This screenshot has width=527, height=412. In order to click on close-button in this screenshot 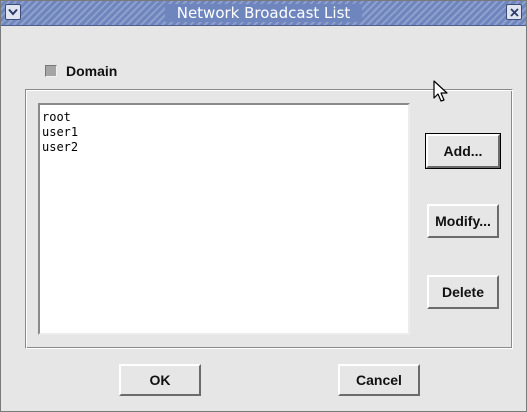, I will do `click(514, 12)`.